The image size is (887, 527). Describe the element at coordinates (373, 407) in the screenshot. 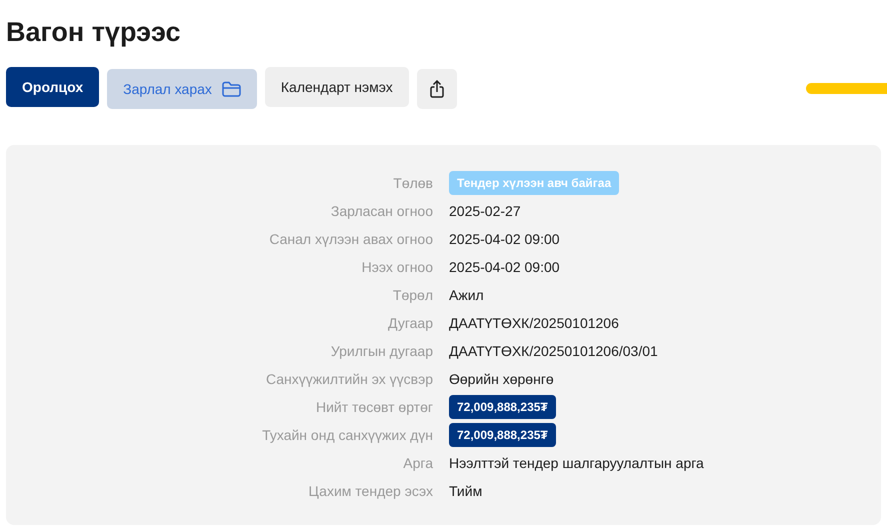

I see `detail-label: Нийт төсөвт өртөг` at that location.